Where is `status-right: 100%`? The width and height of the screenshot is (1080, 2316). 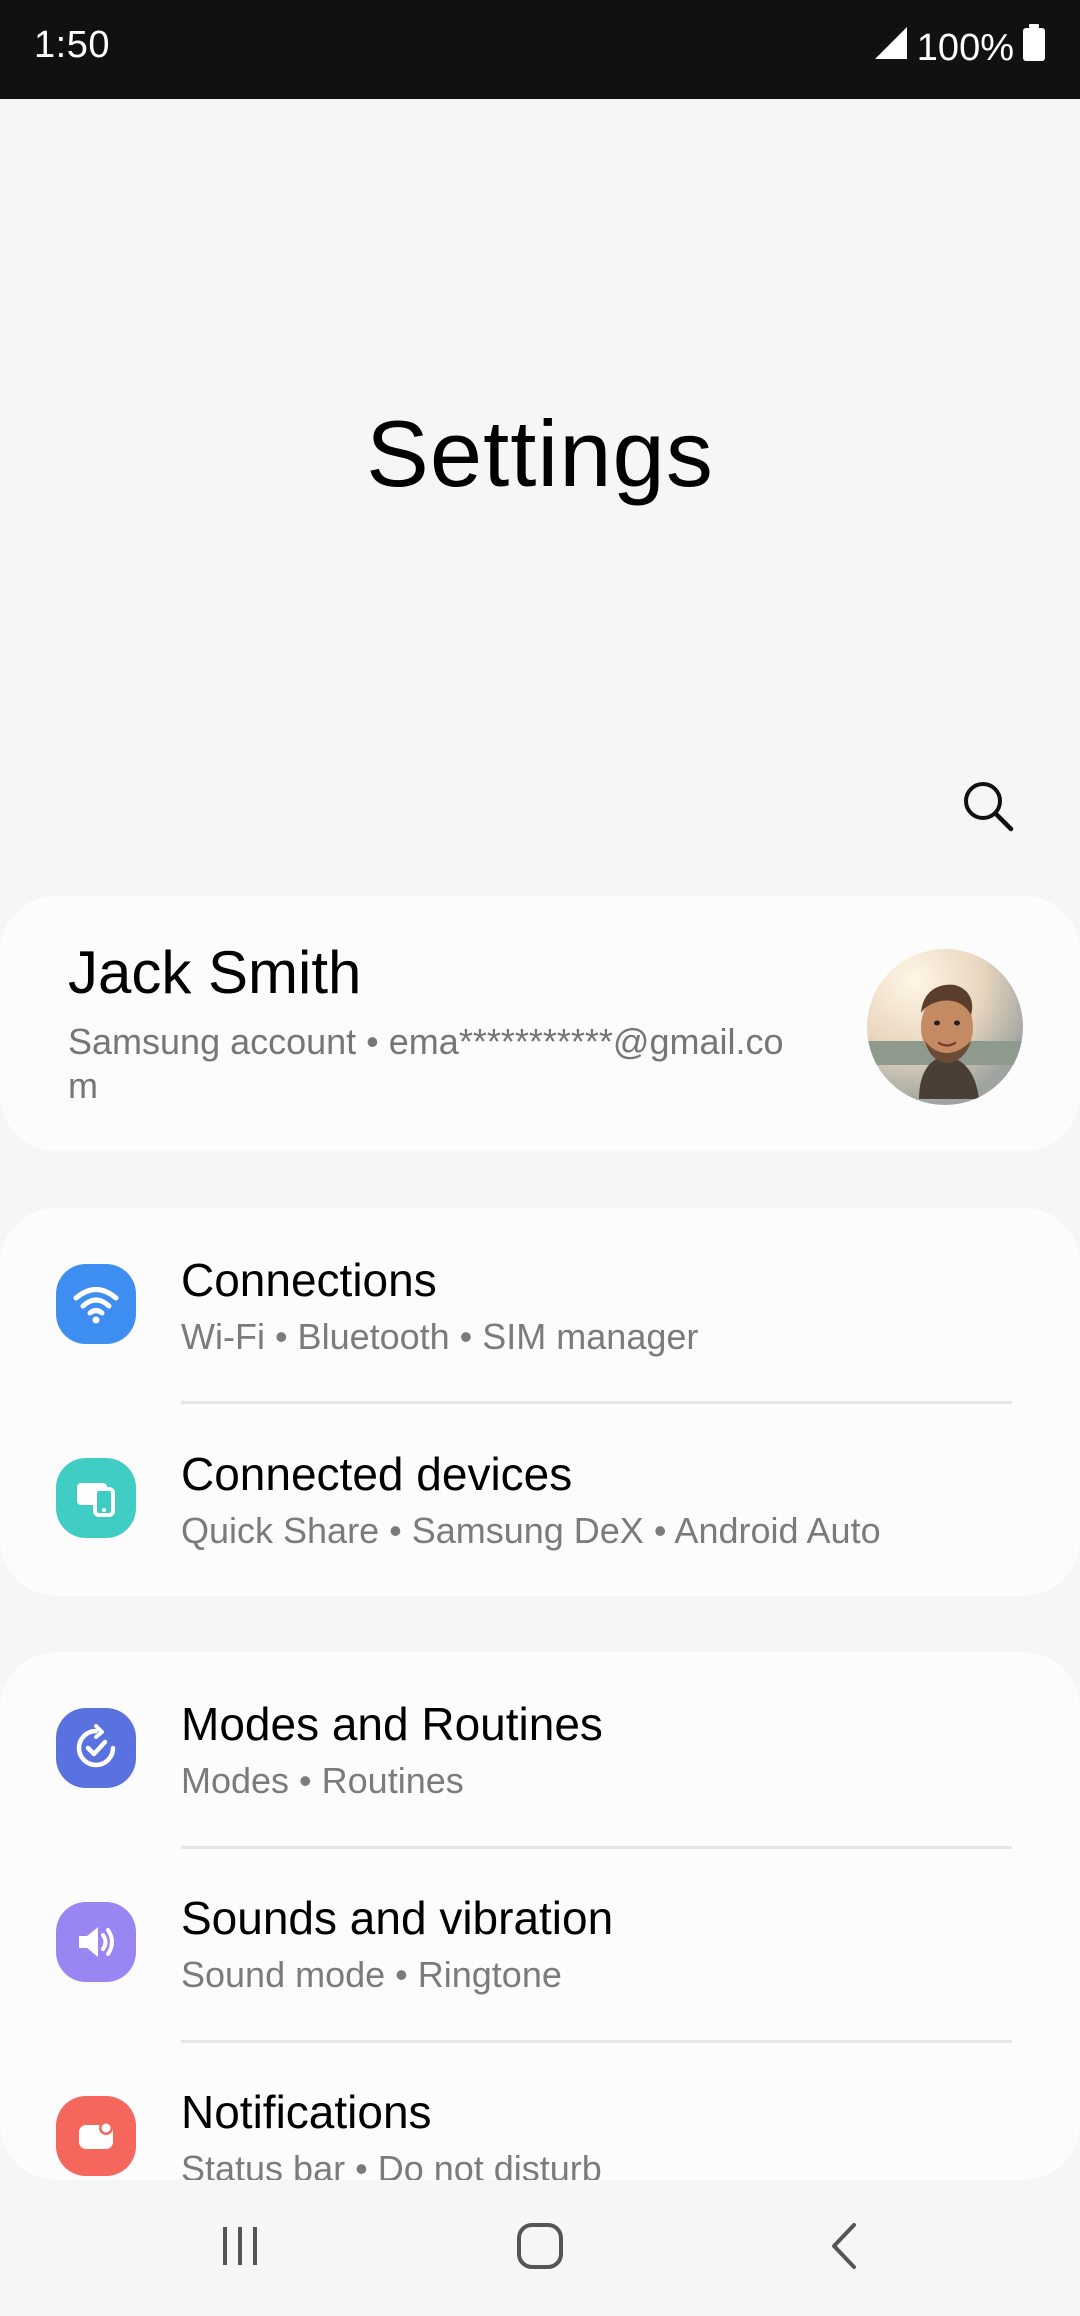 status-right: 100% is located at coordinates (959, 48).